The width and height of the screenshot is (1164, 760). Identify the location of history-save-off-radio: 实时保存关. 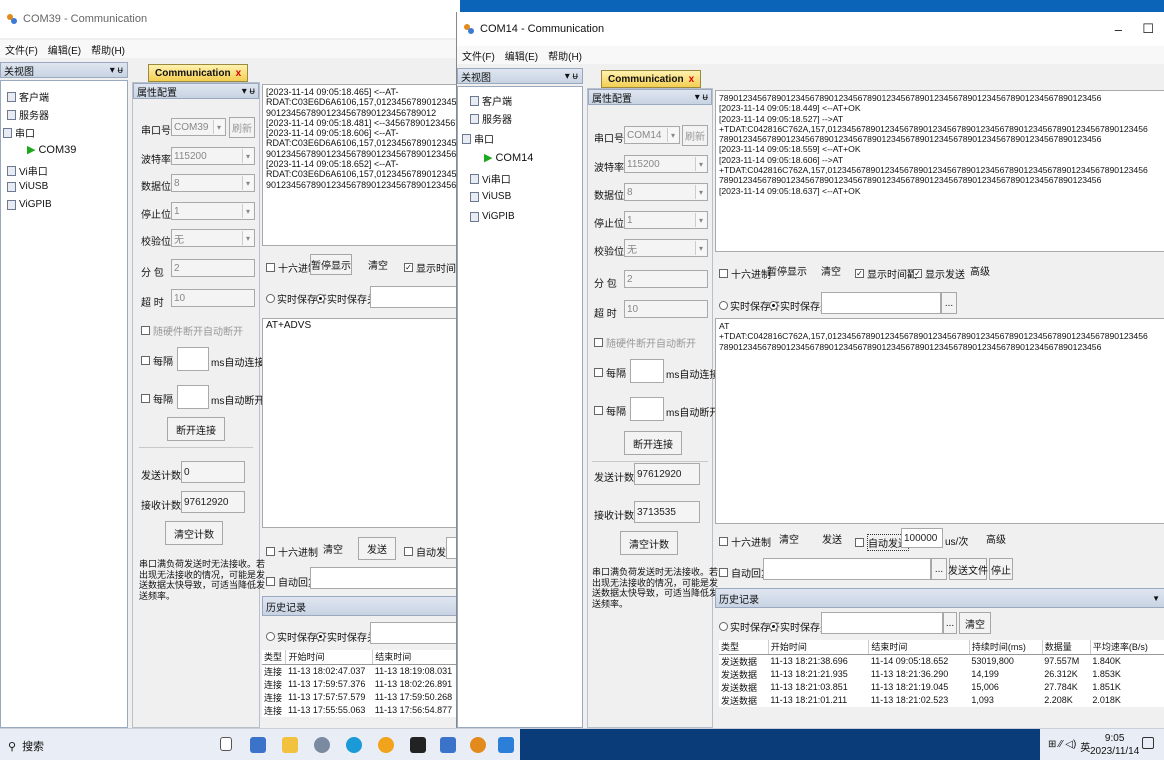
(346, 636).